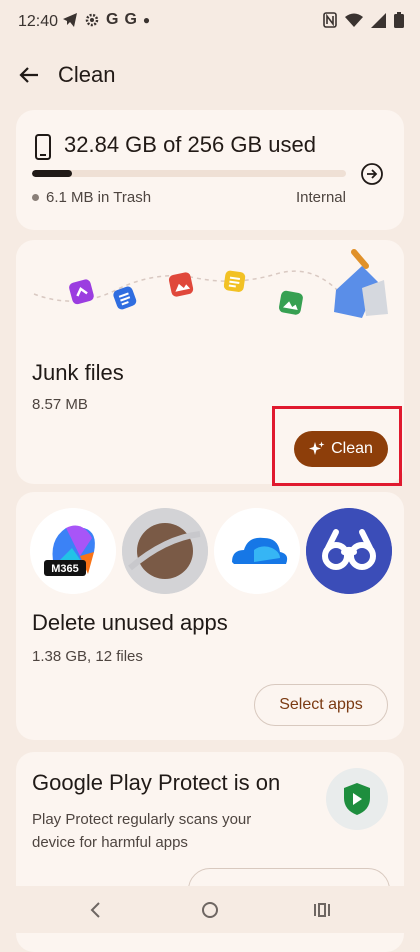 The image size is (420, 952). Describe the element at coordinates (78, 372) in the screenshot. I see `junk-files-title: Junk files` at that location.